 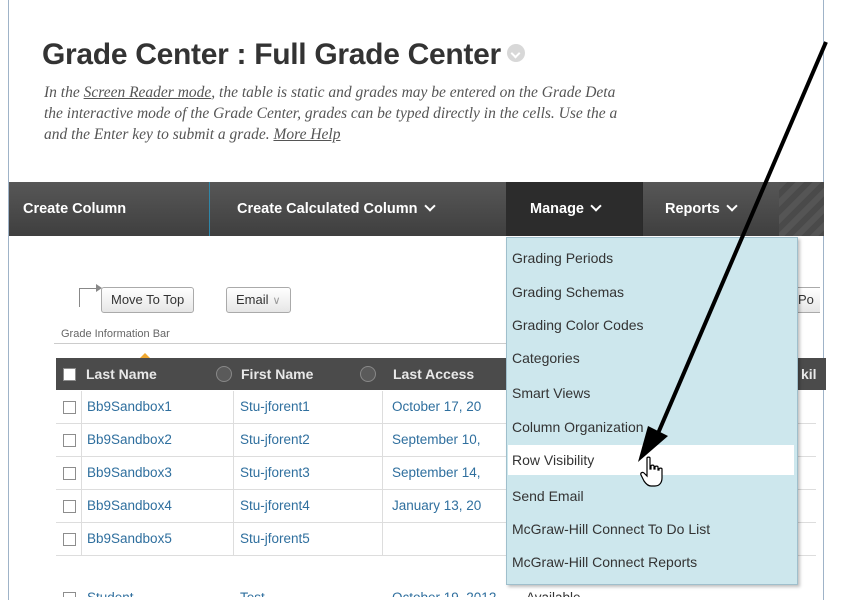 I want to click on create-column-label: Create Column, so click(x=75, y=209).